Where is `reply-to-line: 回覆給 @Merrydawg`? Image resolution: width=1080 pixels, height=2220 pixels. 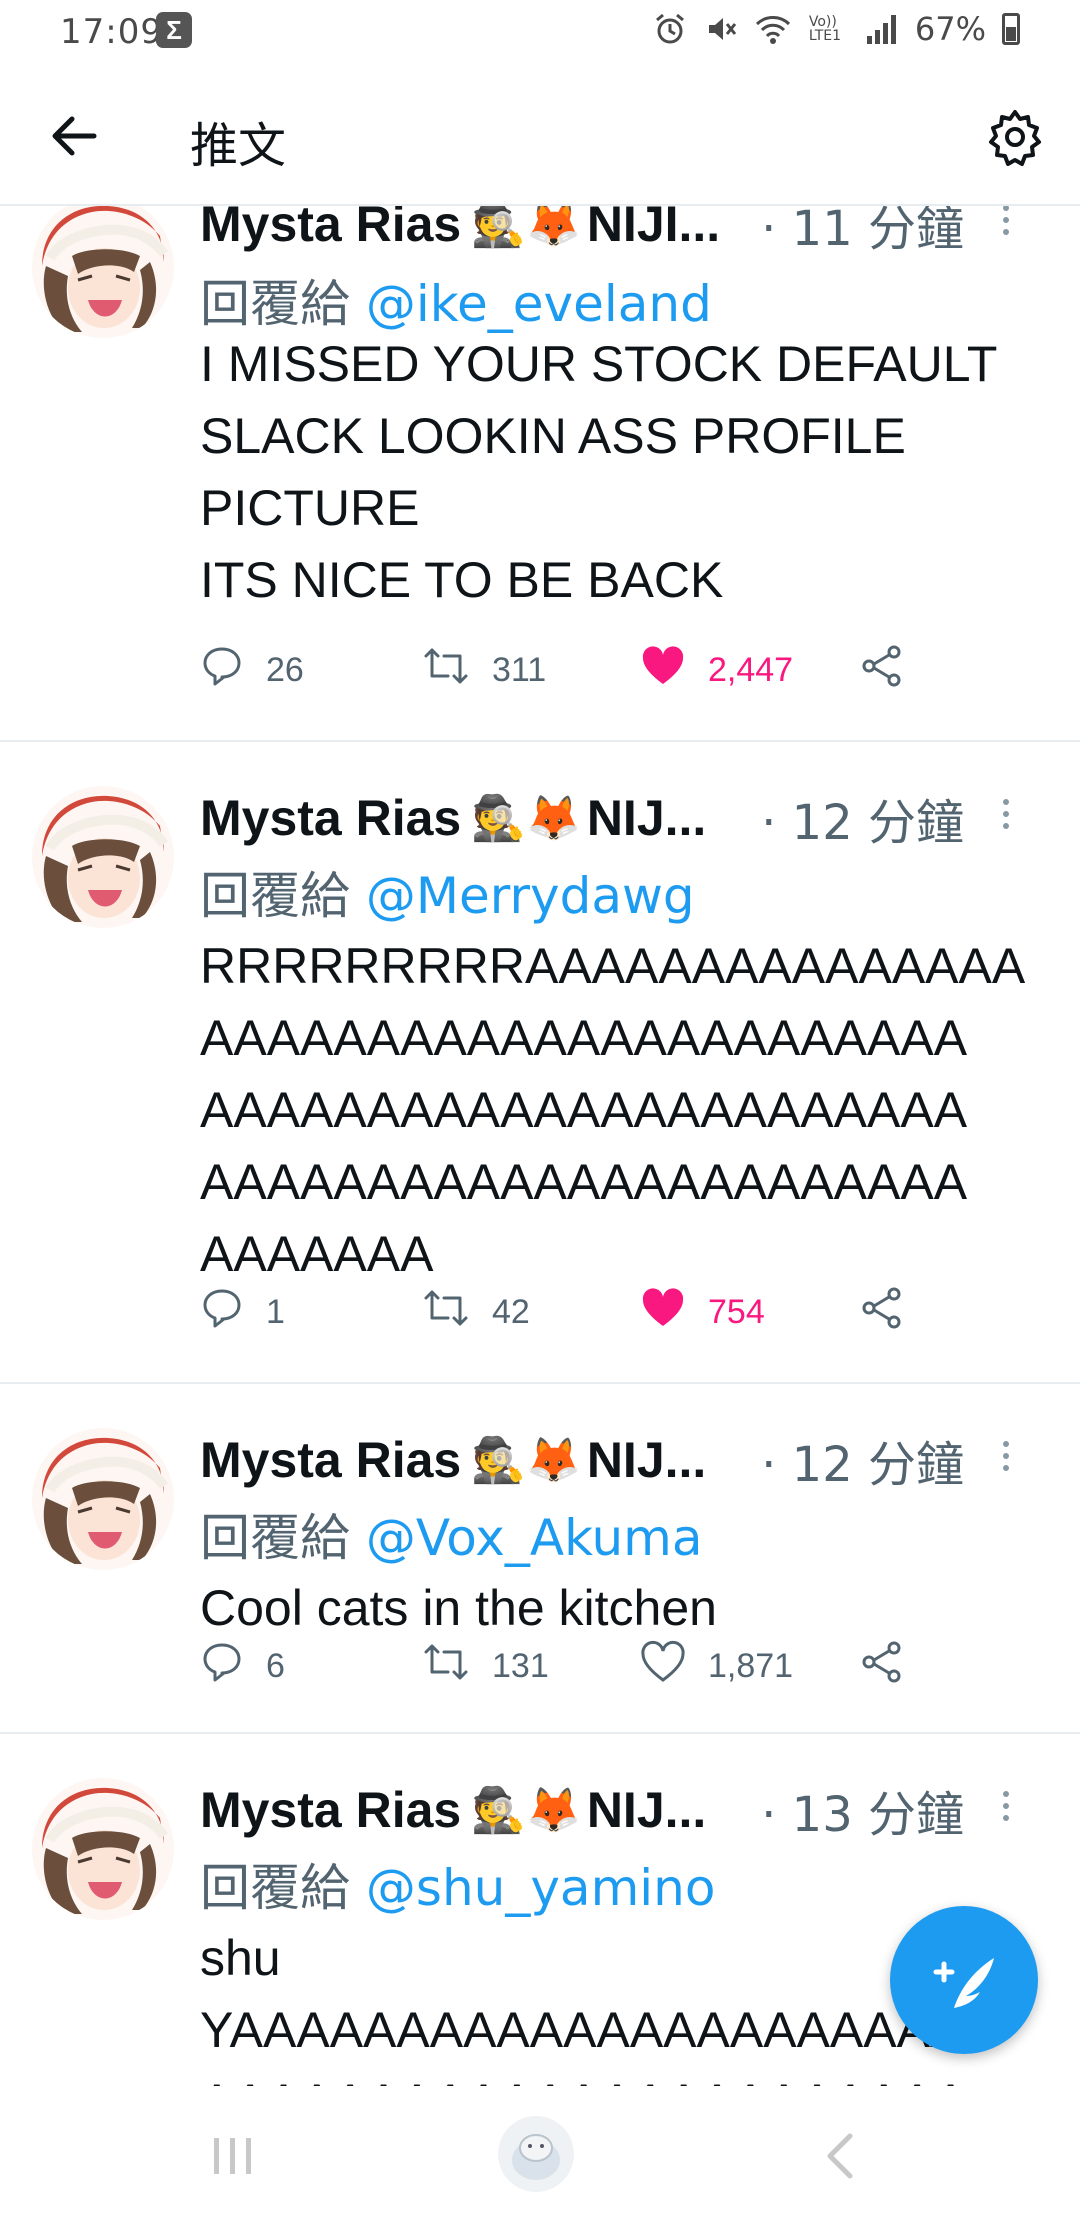 reply-to-line: 回覆給 @Merrydawg is located at coordinates (447, 892).